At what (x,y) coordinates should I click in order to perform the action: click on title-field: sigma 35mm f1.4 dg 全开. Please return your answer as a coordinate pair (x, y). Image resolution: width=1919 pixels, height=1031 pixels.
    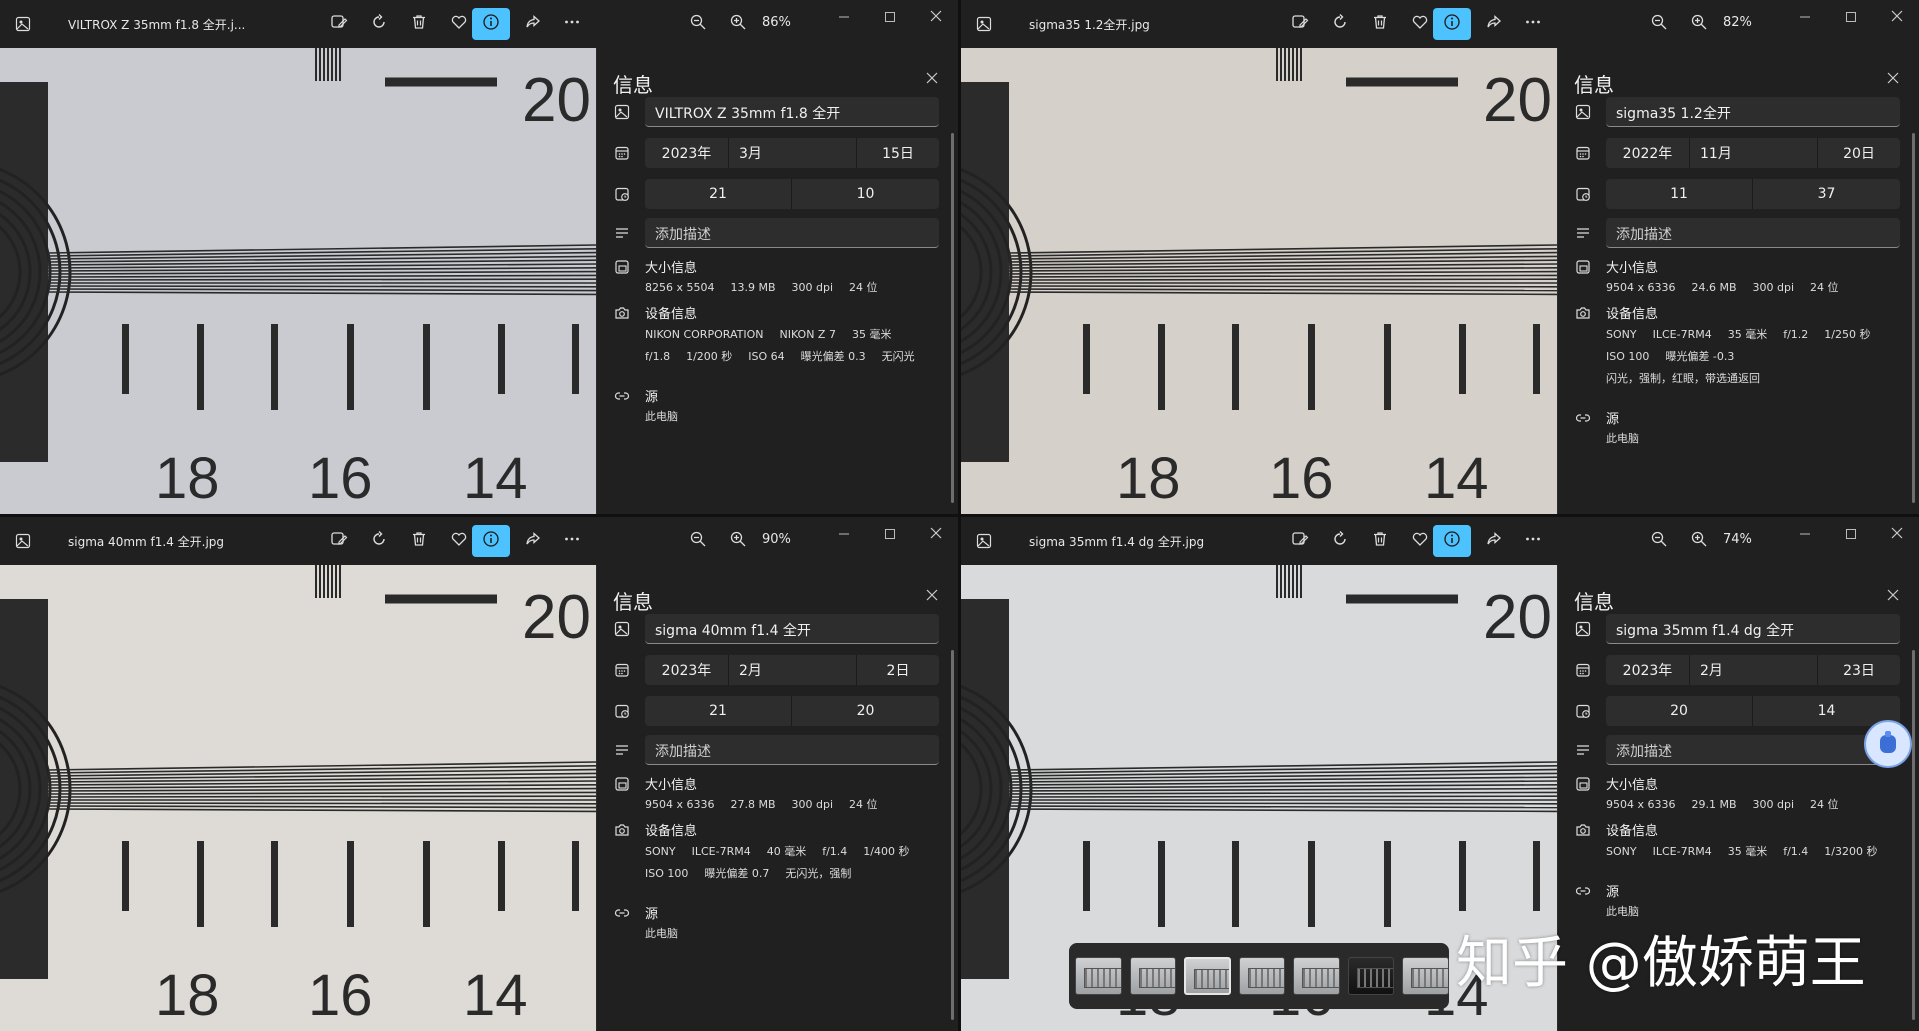
    Looking at the image, I should click on (1753, 629).